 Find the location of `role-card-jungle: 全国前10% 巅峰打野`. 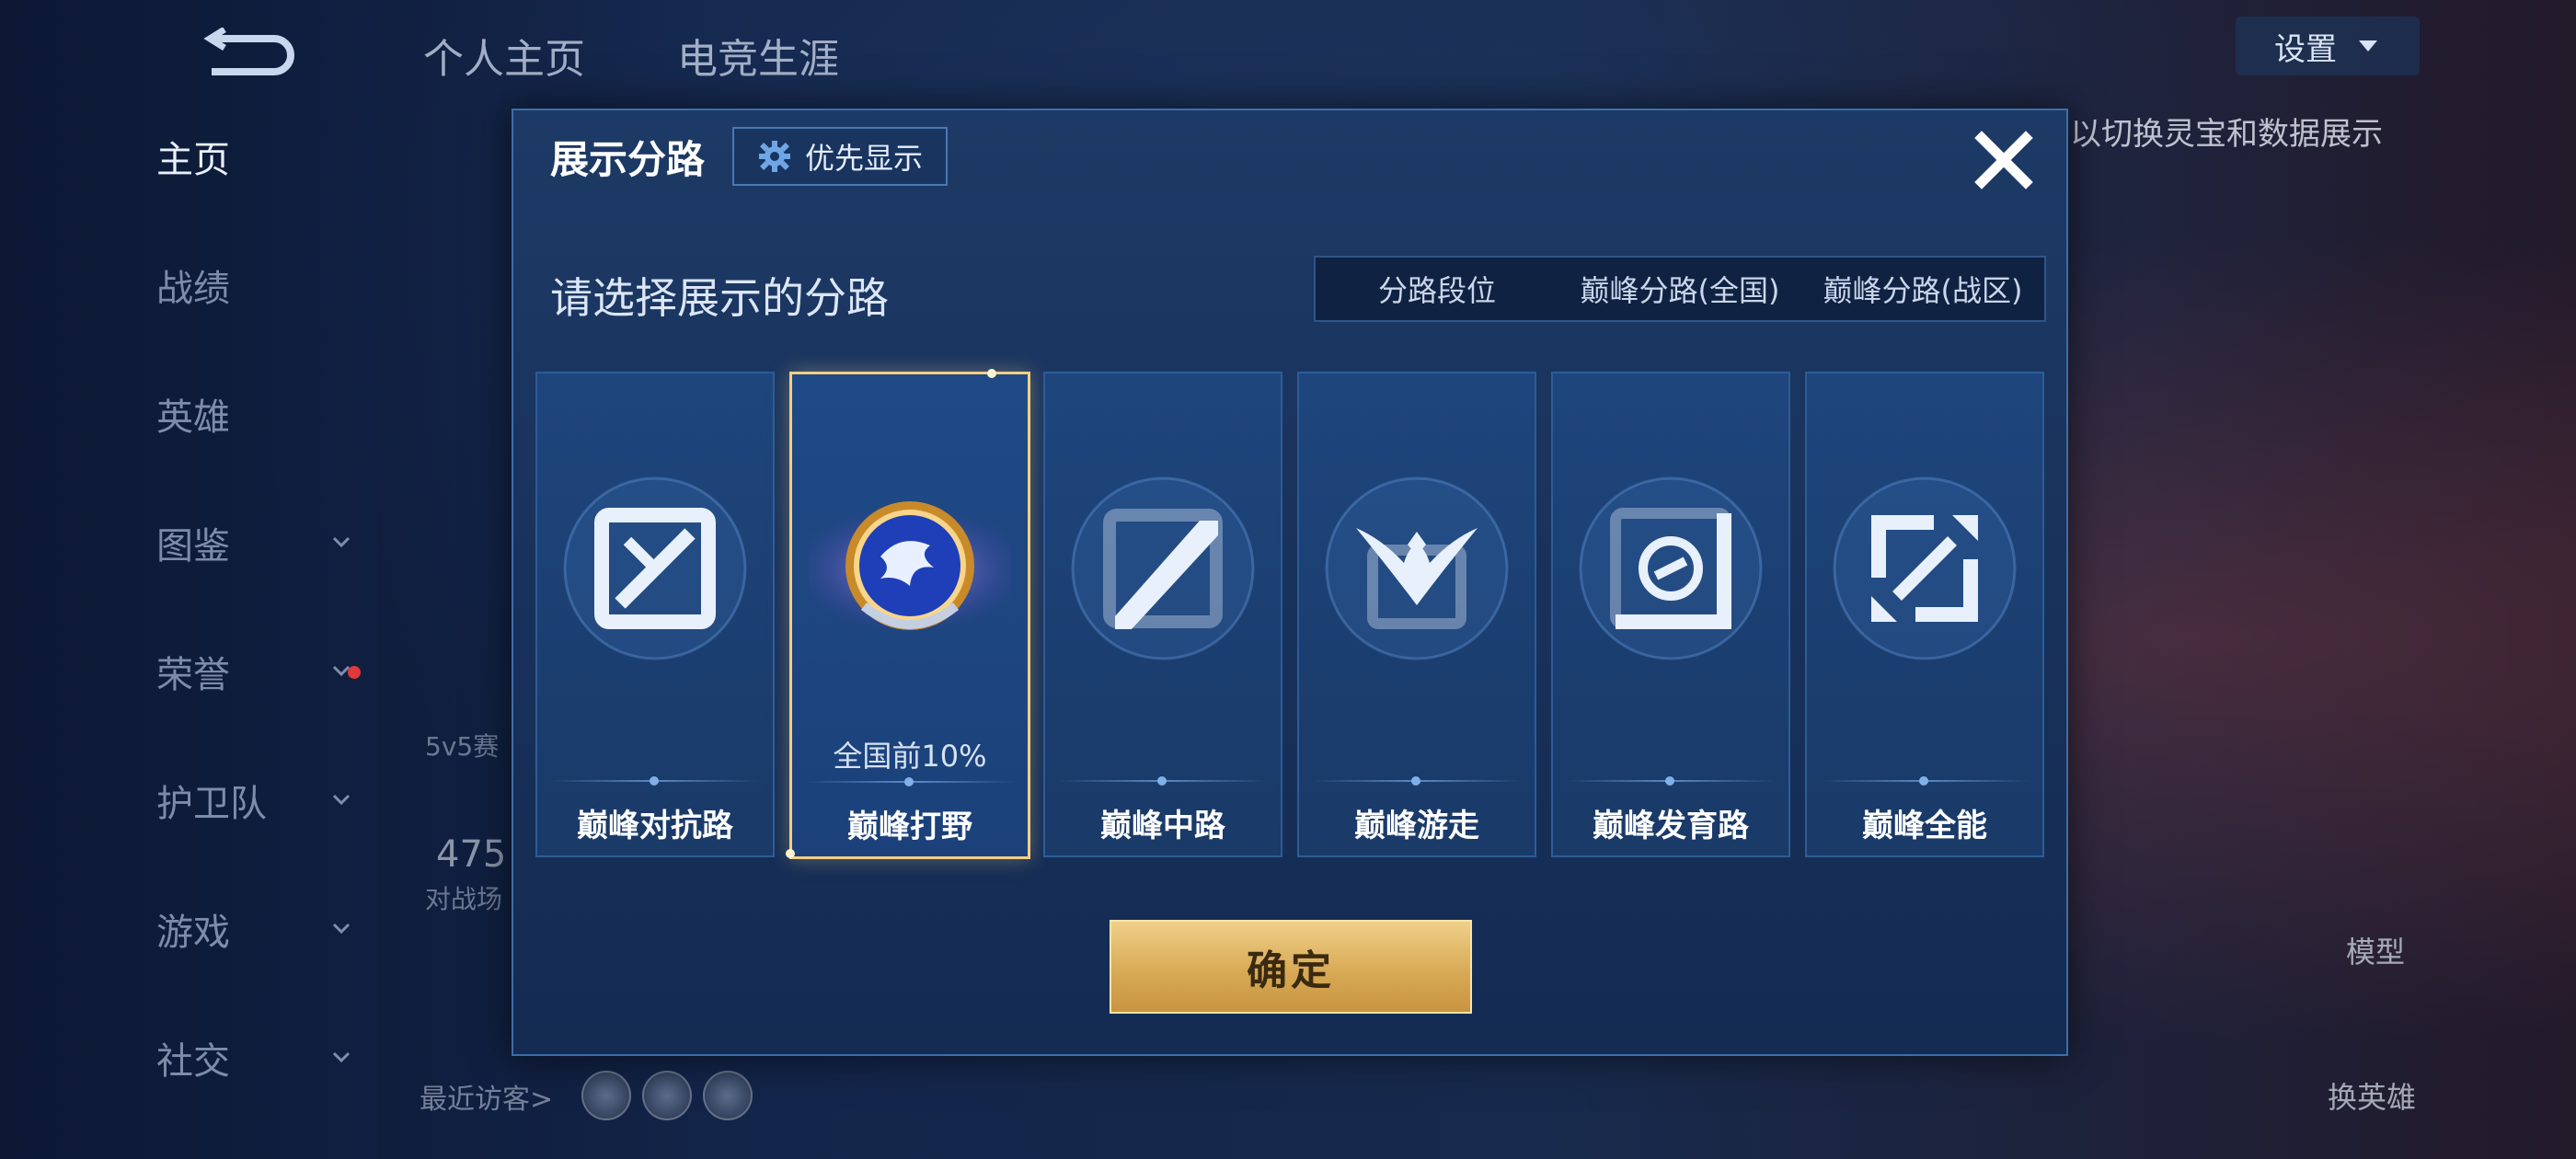

role-card-jungle: 全国前10% 巅峰打野 is located at coordinates (908, 614).